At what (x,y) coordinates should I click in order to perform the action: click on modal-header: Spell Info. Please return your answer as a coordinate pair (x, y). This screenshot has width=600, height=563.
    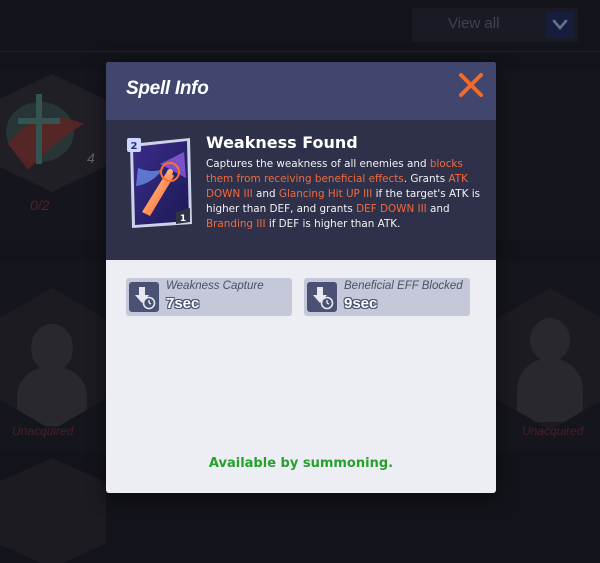
    Looking at the image, I should click on (301, 91).